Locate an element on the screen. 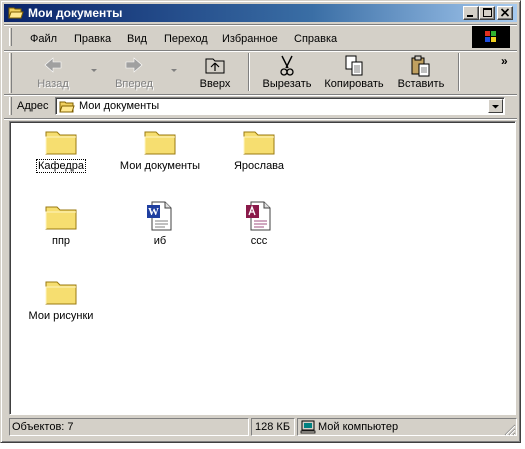  resize-grip-icon is located at coordinates (510, 430).